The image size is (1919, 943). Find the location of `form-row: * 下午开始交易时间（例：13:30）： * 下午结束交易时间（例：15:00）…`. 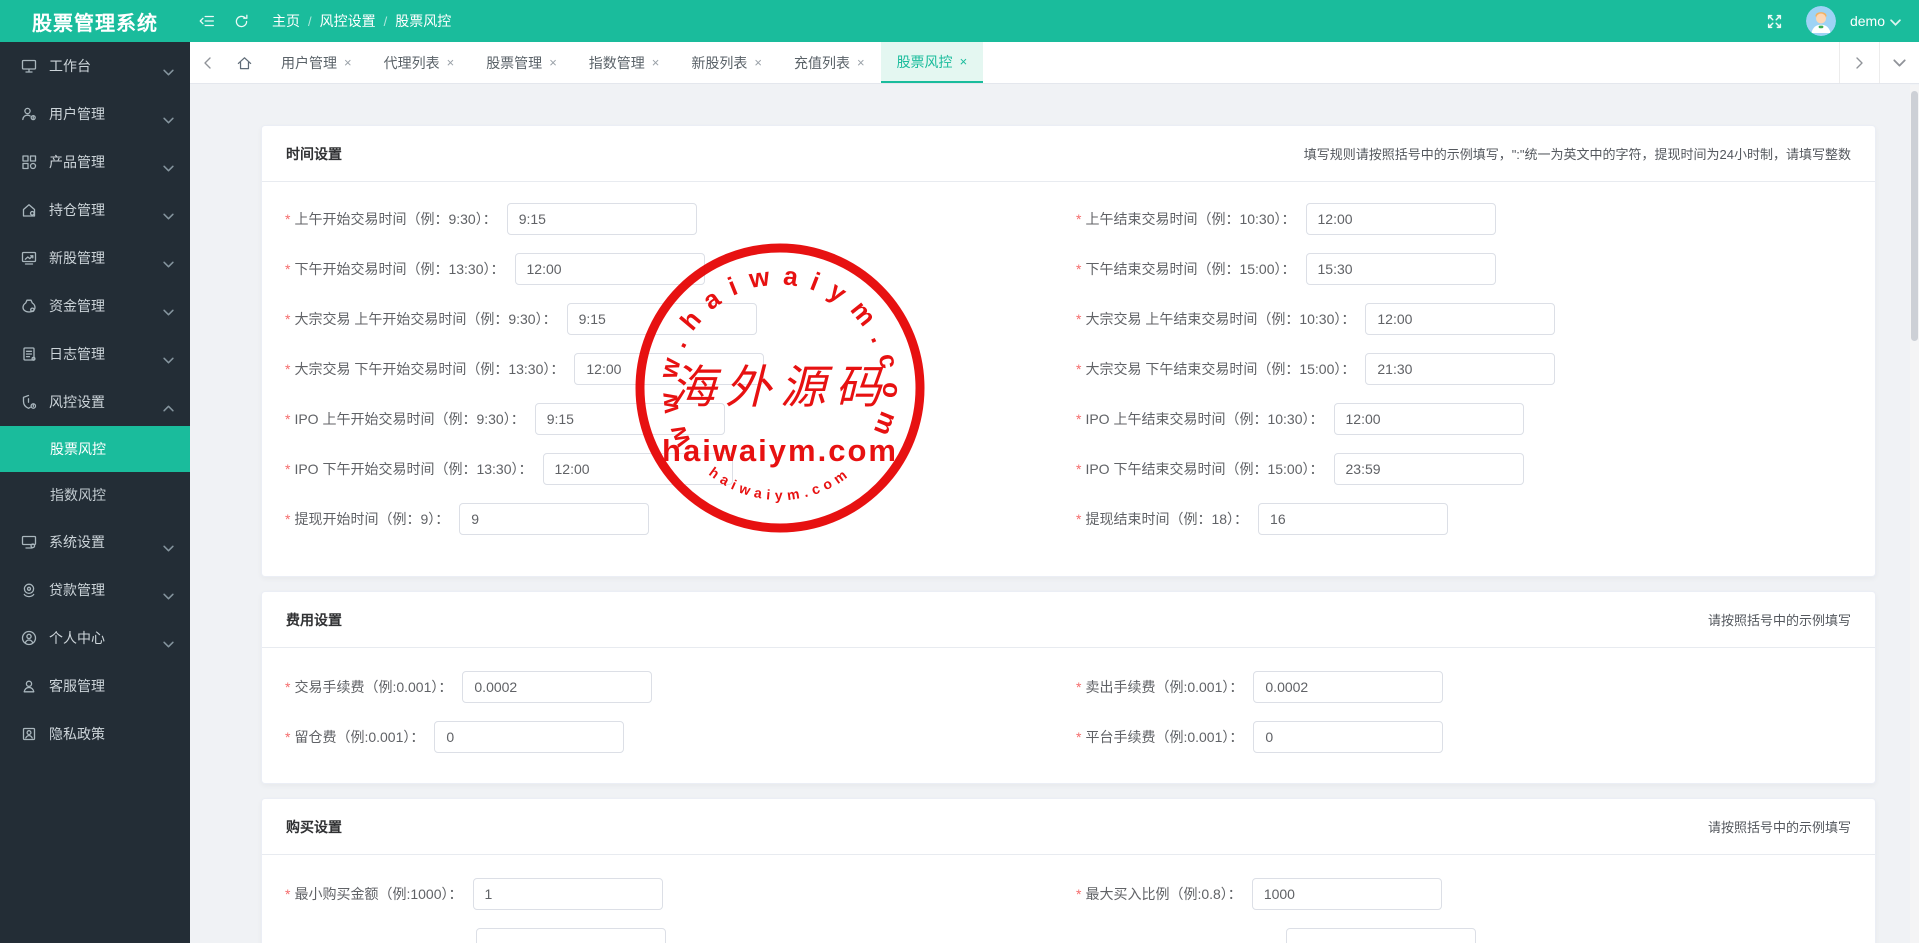

form-row: * 下午开始交易时间（例：13:30）： * 下午结束交易时间（例：15:00）… is located at coordinates (1068, 269).